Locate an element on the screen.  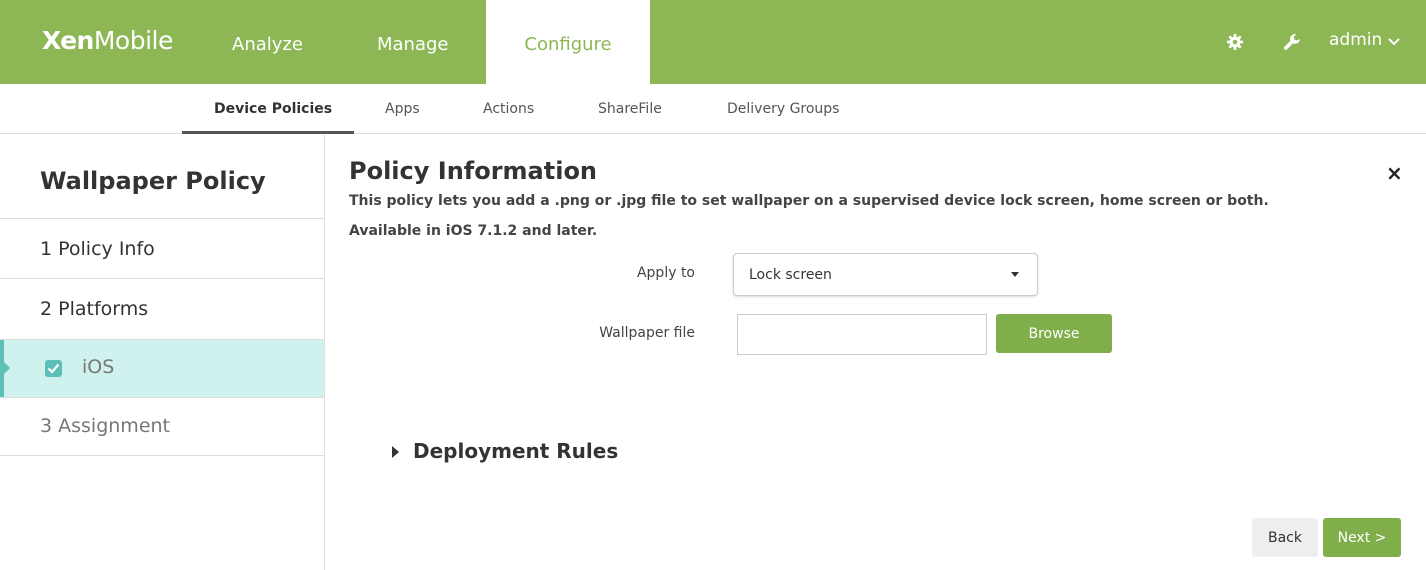
sidebar-item-assignment: 3 Assignment is located at coordinates (162, 426).